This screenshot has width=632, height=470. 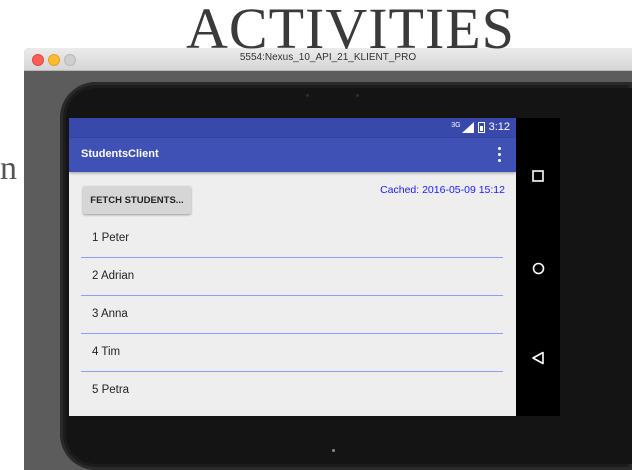 I want to click on home-indicator-dot, so click(x=333, y=450).